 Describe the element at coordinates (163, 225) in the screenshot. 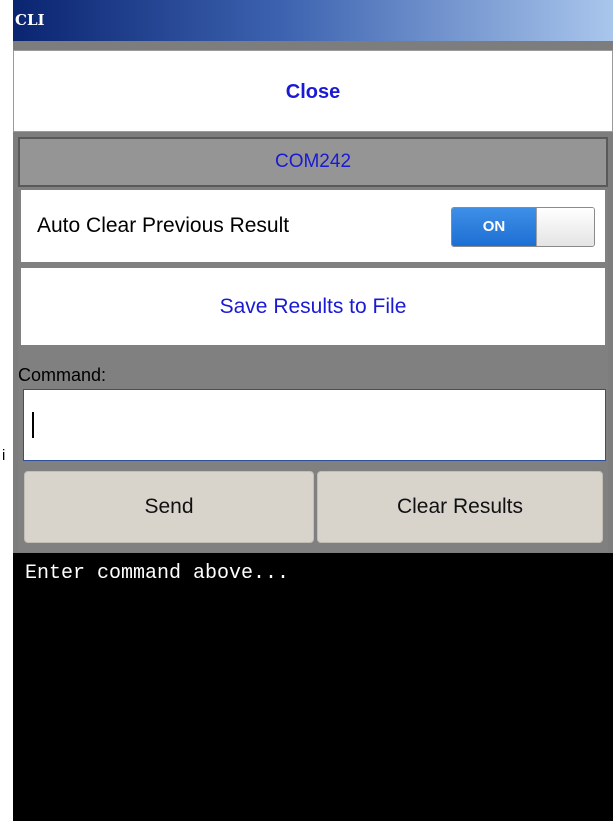

I see `auto-clear-label: Auto Clear Previous Result` at that location.